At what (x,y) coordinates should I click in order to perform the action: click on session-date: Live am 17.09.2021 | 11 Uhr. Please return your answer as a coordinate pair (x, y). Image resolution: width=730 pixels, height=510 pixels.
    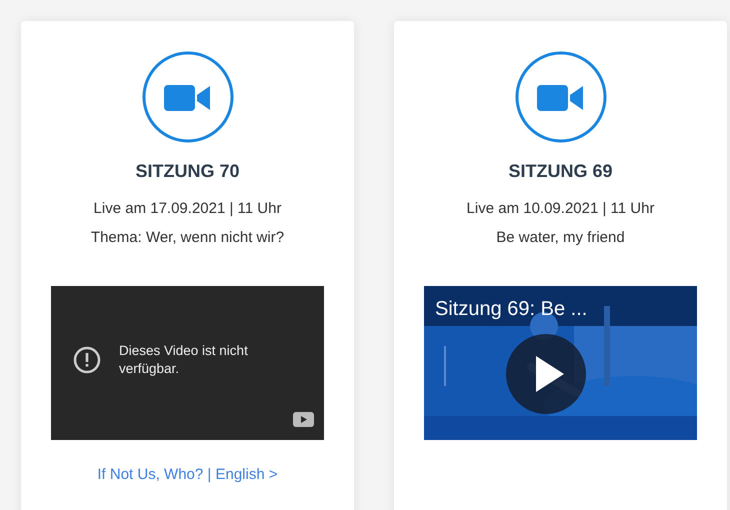
    Looking at the image, I should click on (188, 208).